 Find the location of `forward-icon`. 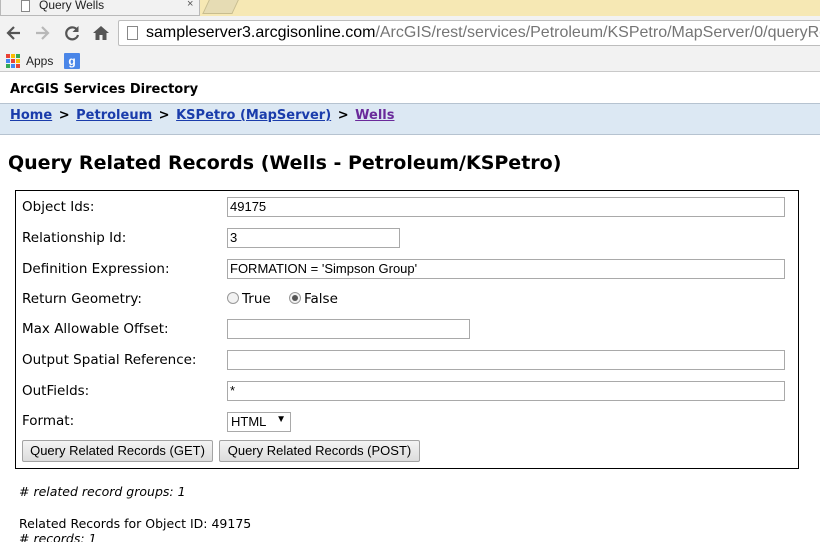

forward-icon is located at coordinates (42, 33).